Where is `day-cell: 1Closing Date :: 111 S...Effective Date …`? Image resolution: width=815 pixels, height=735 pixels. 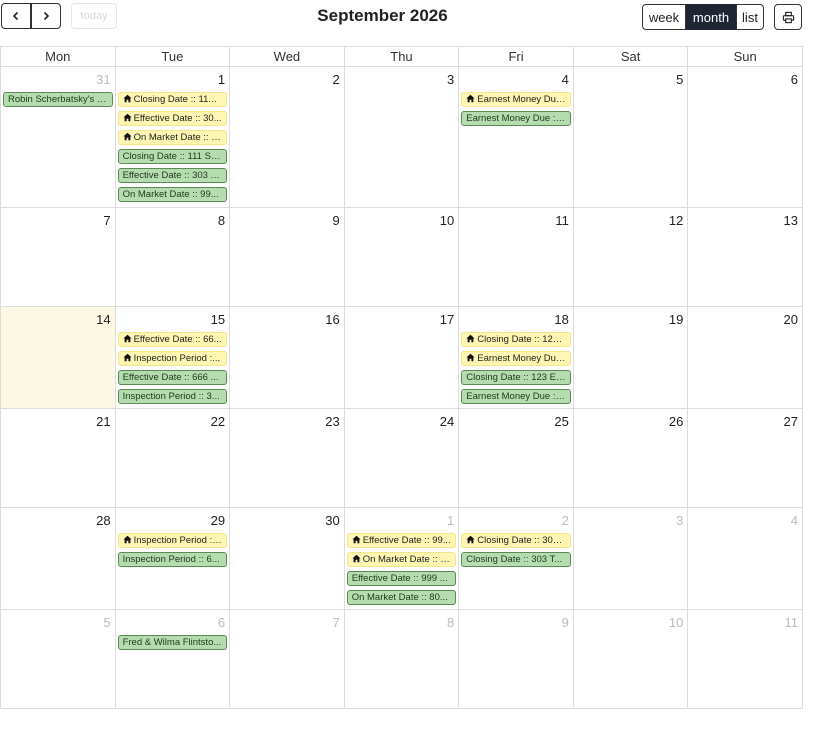 day-cell: 1Closing Date :: 111 S...Effective Date … is located at coordinates (173, 137).